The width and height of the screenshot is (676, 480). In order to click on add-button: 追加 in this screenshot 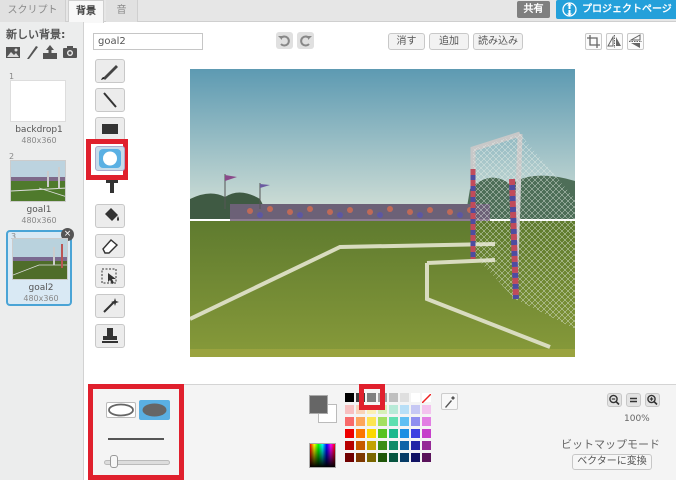, I will do `click(449, 41)`.